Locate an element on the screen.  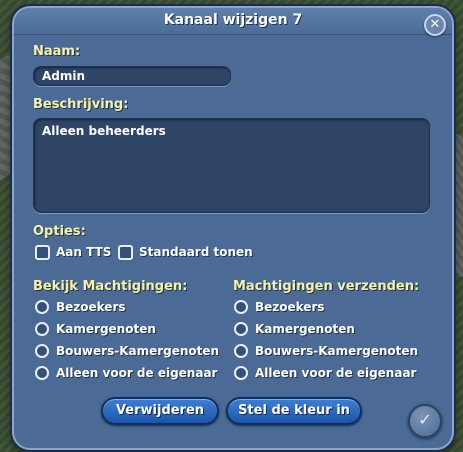
name-input: Admin is located at coordinates (132, 76).